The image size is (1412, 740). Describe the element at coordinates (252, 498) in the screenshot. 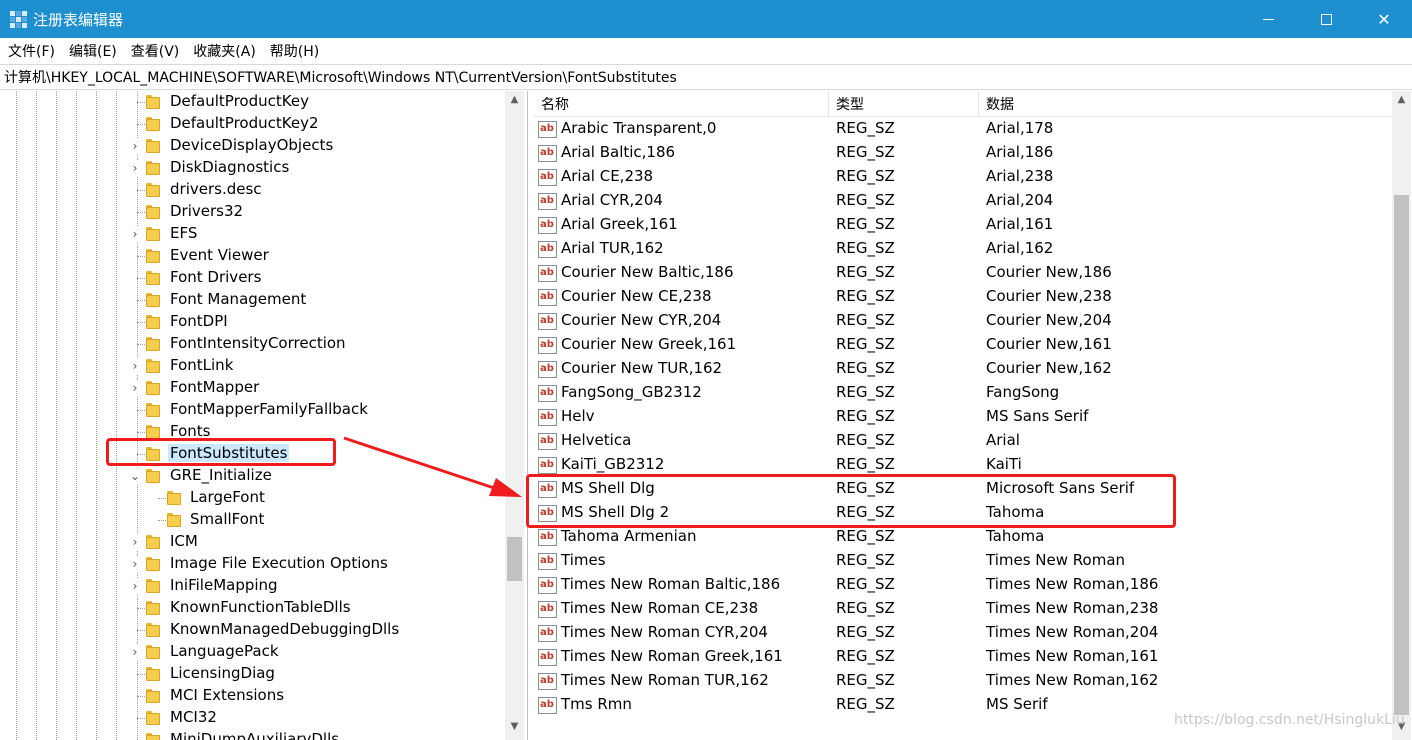

I see `tree-item: LargeFont` at that location.